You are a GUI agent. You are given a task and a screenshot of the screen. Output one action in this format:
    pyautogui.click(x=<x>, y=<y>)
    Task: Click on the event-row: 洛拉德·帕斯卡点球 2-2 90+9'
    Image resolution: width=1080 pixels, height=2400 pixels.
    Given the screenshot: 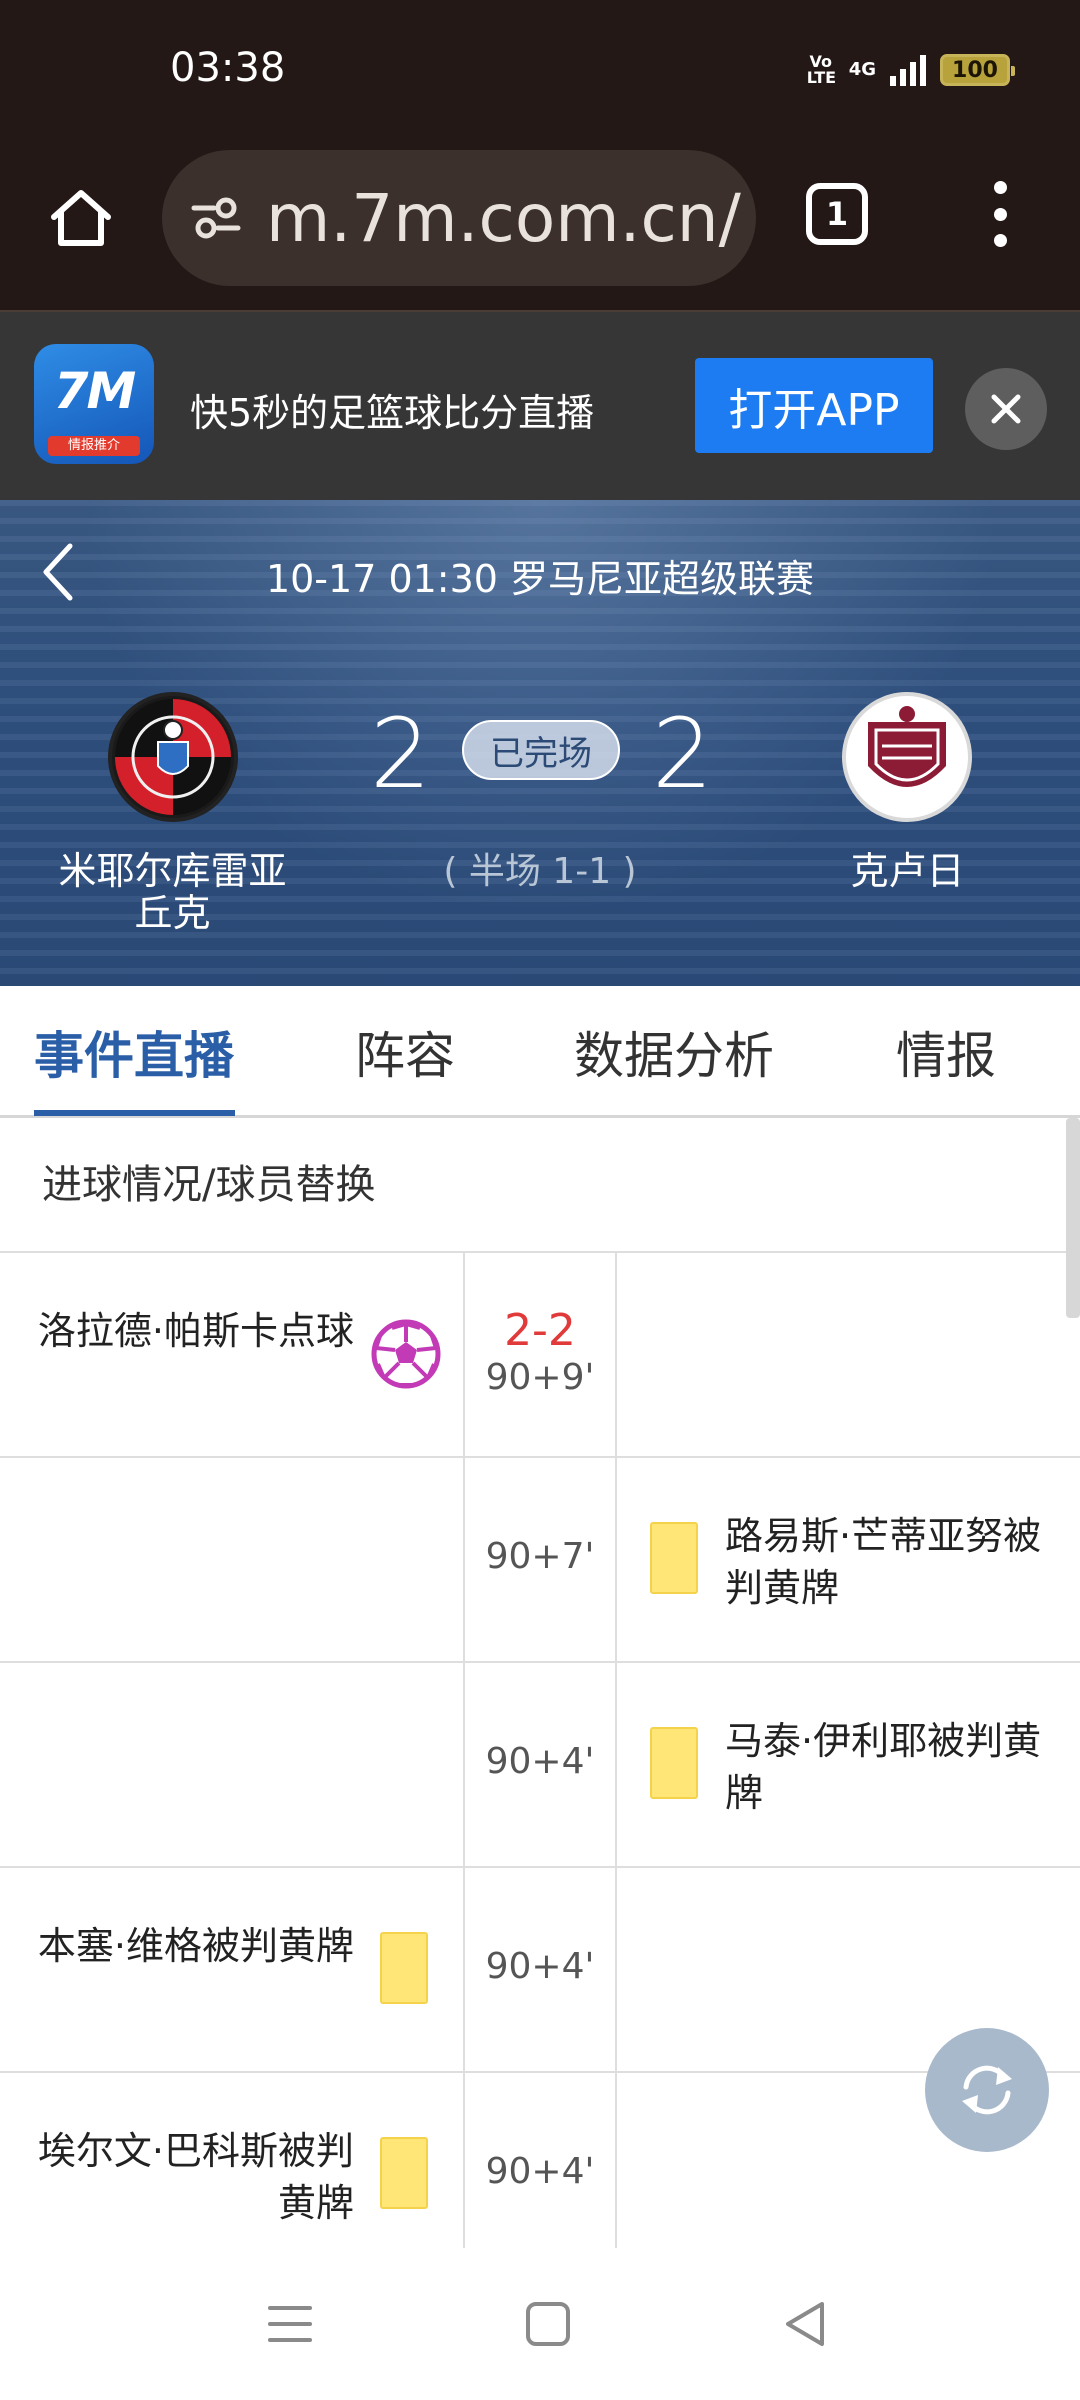 What is the action you would take?
    pyautogui.click(x=540, y=1355)
    